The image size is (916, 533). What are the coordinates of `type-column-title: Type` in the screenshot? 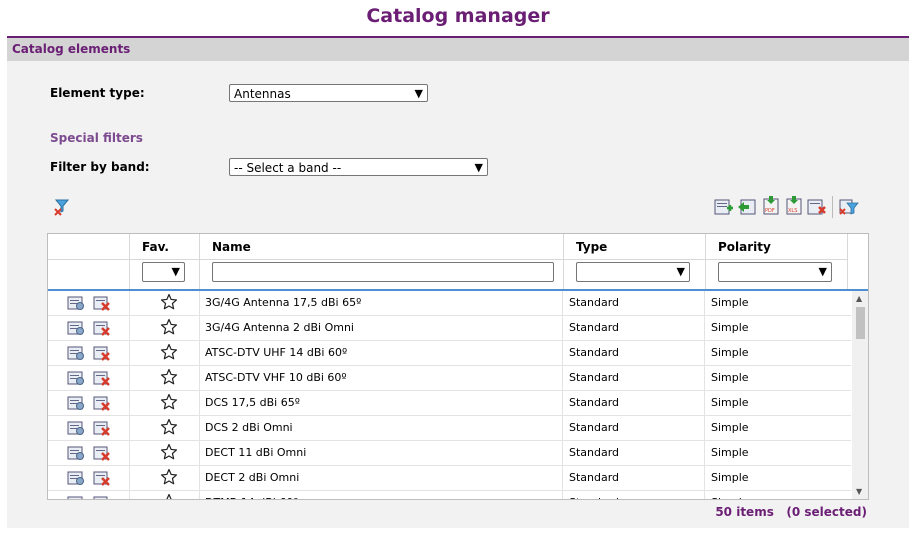 It's located at (592, 247).